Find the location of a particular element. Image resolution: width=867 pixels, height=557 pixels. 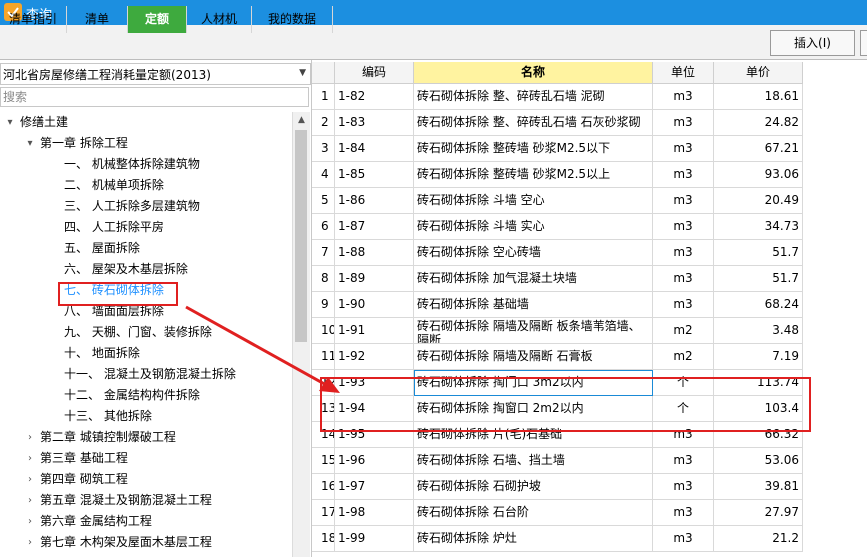

cell-code: 1-86 is located at coordinates (374, 201).